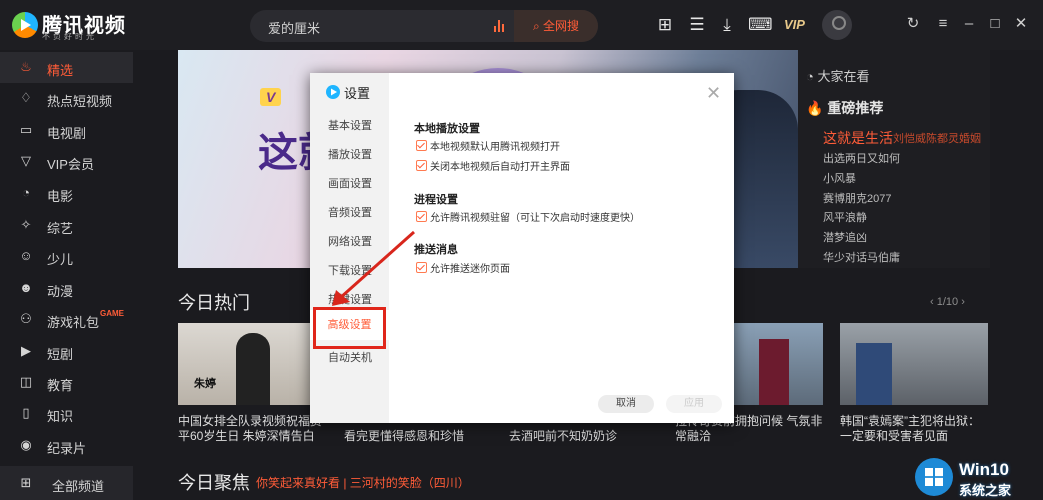  Describe the element at coordinates (447, 129) in the screenshot. I see `group-title-local-playback: 本地播放设置` at that location.